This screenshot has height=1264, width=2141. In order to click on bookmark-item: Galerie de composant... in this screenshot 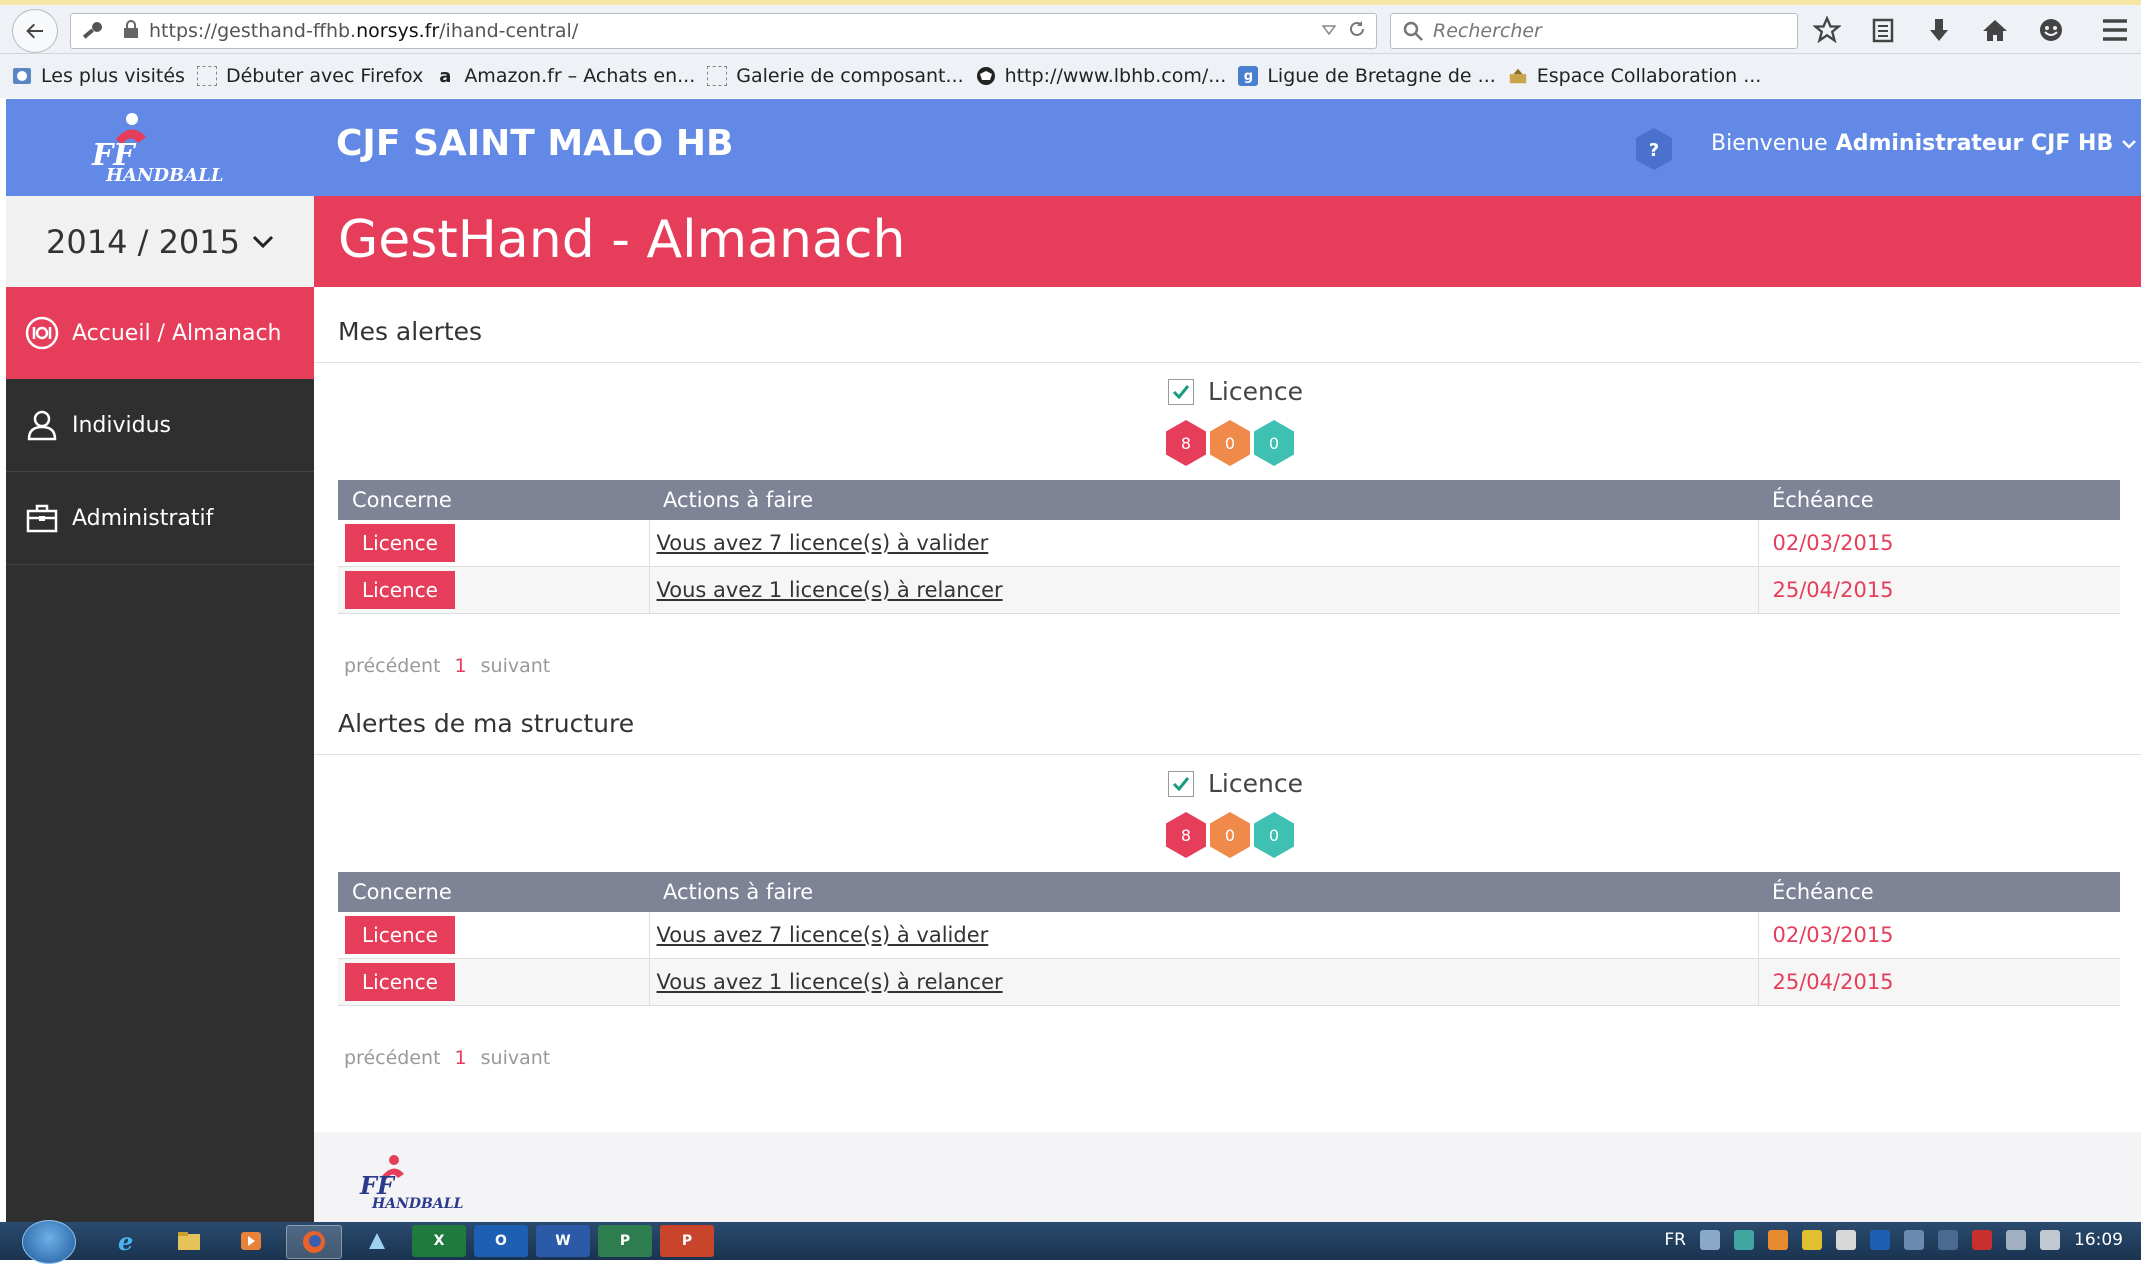, I will do `click(835, 76)`.